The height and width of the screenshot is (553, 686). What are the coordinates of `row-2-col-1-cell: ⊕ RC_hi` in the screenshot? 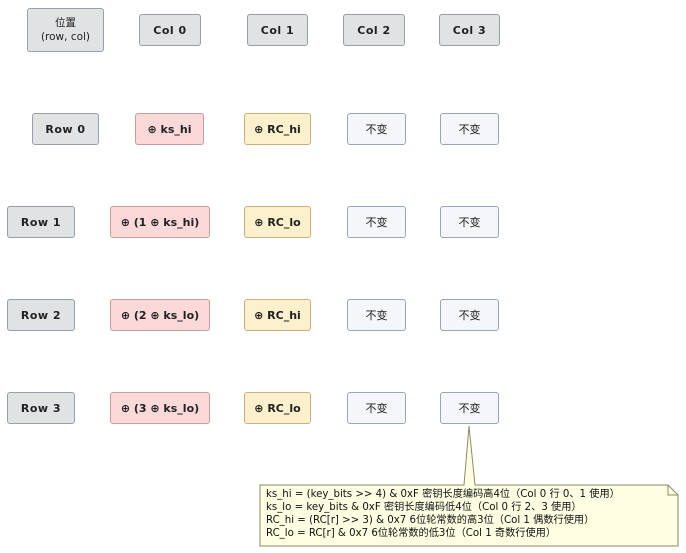 It's located at (277, 315).